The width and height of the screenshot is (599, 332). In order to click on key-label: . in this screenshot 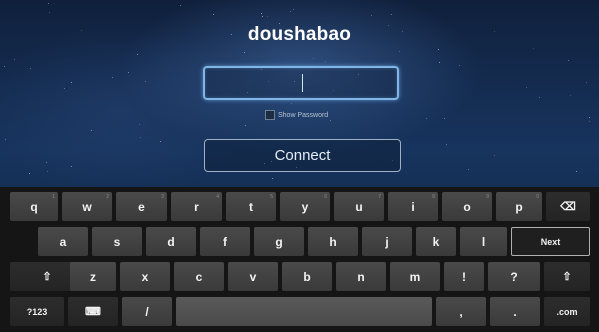, I will do `click(515, 311)`.